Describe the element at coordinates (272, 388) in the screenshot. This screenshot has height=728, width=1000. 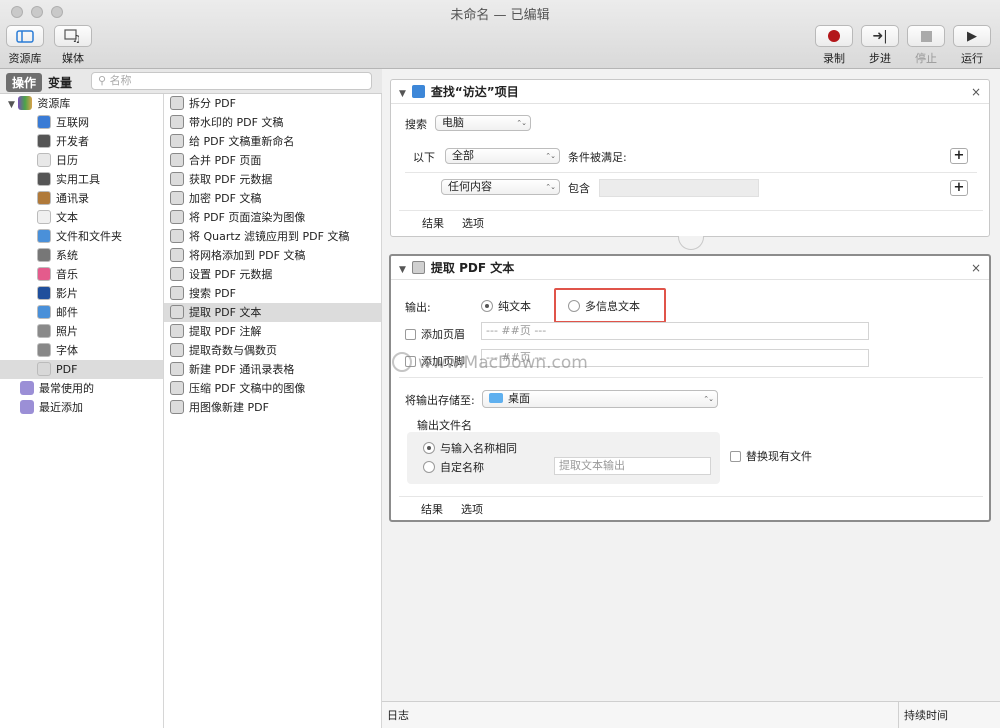
I see `action-item: 压缩 PDF 文稿中的图像` at that location.